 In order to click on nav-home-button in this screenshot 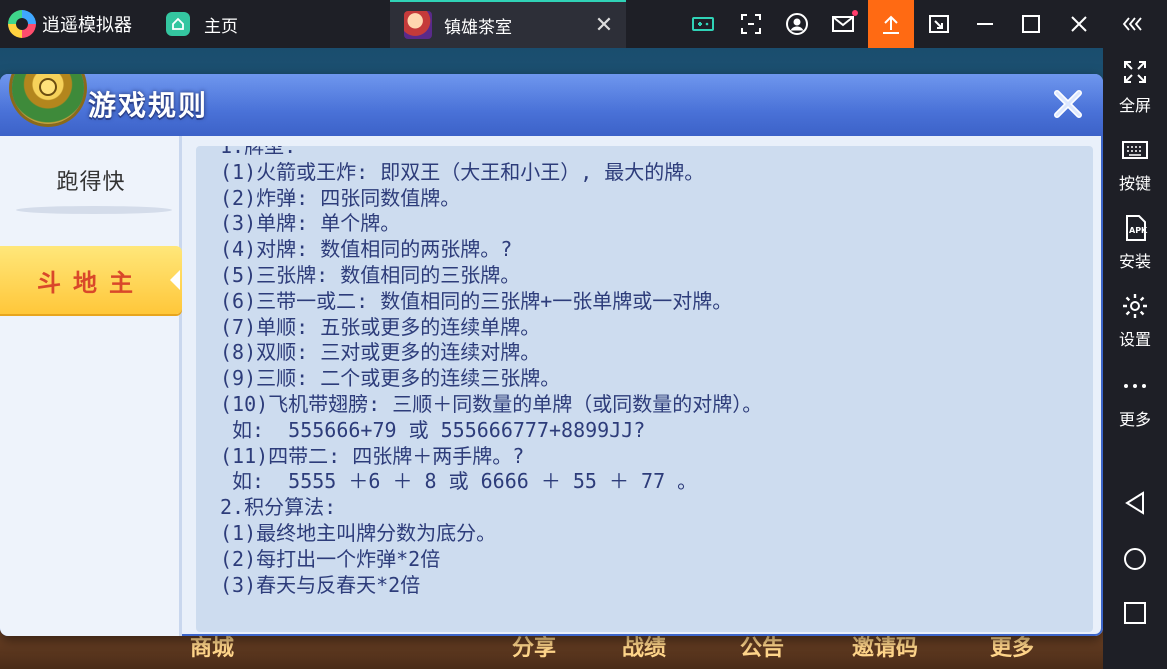, I will do `click(1135, 559)`.